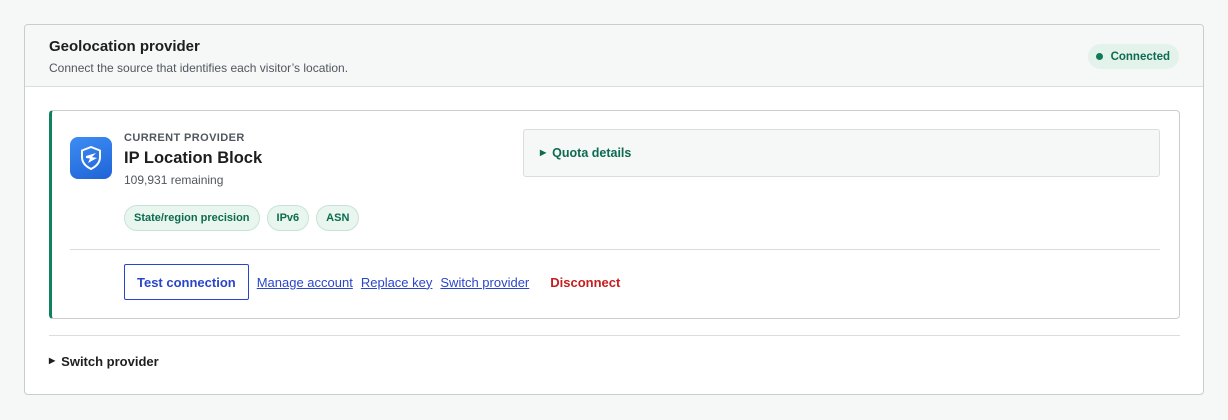 This screenshot has height=420, width=1228. I want to click on switch-provider-link: Switch provider, so click(484, 282).